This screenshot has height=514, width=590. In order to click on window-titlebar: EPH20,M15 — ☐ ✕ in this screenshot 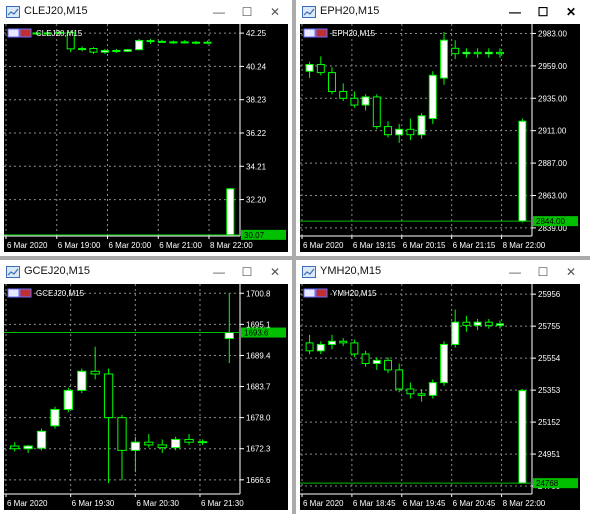, I will do `click(443, 12)`.